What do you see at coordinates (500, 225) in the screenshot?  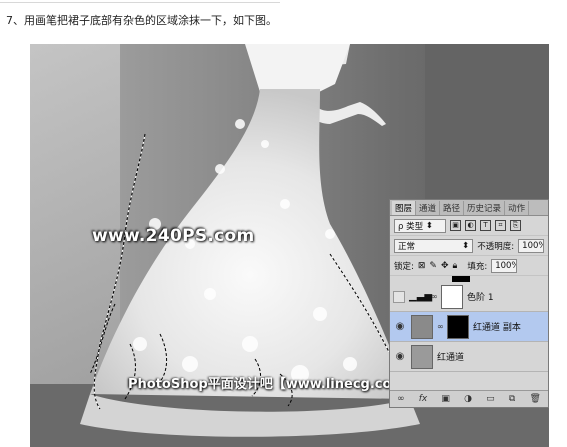 I see `shape-filter-icon: ⌗` at bounding box center [500, 225].